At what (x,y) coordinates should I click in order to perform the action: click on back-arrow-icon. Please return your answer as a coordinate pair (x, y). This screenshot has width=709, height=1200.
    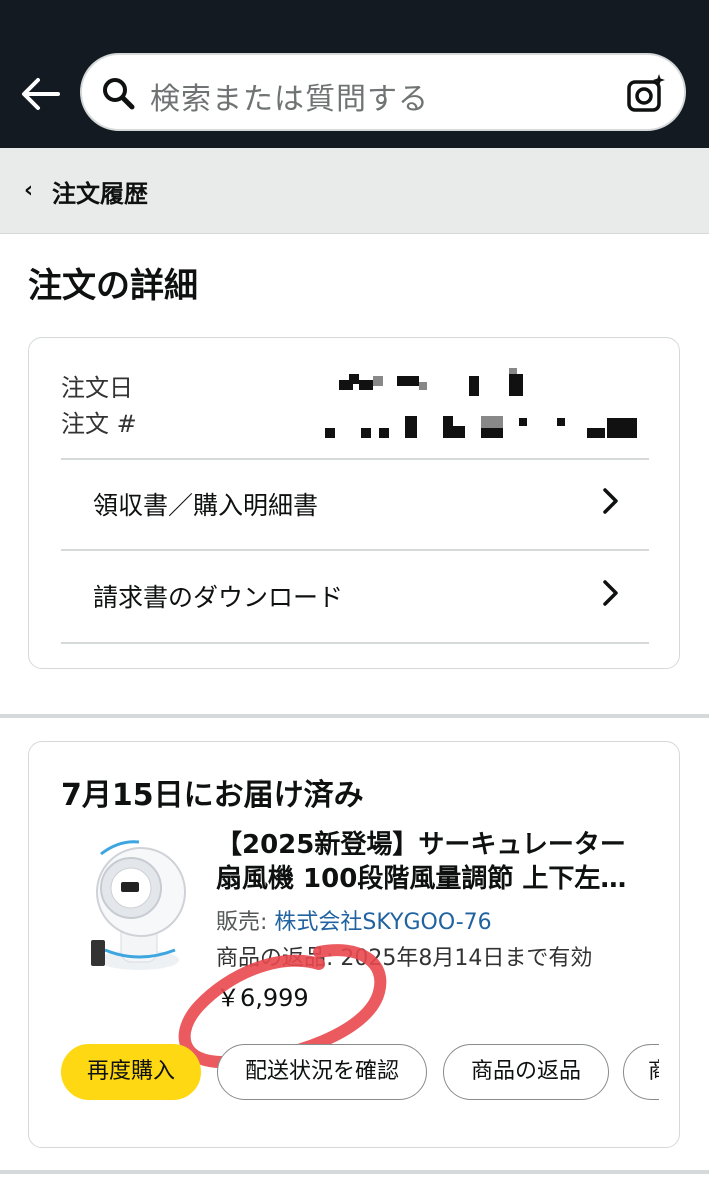
    Looking at the image, I should click on (40, 94).